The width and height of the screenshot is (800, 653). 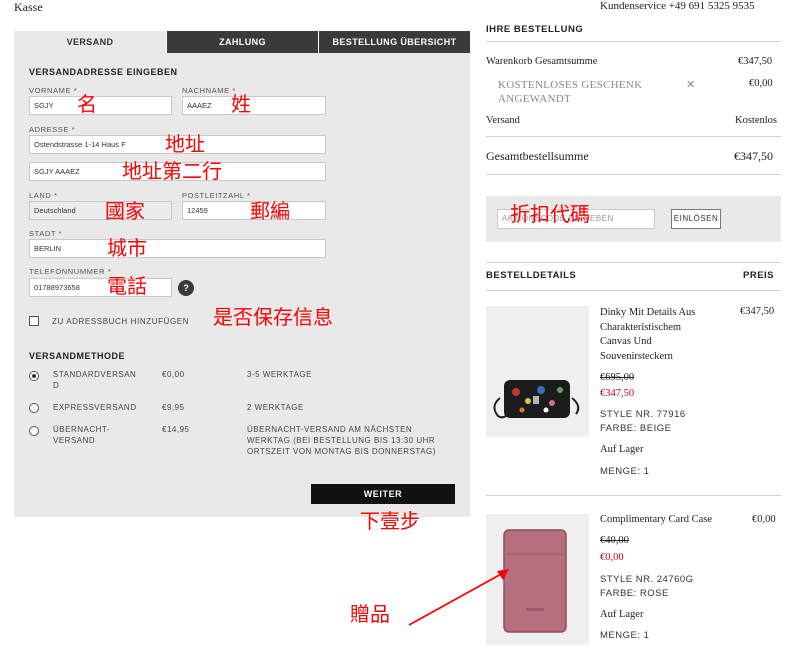 I want to click on product-qty-card-case: MENGE: 1, so click(x=625, y=635).